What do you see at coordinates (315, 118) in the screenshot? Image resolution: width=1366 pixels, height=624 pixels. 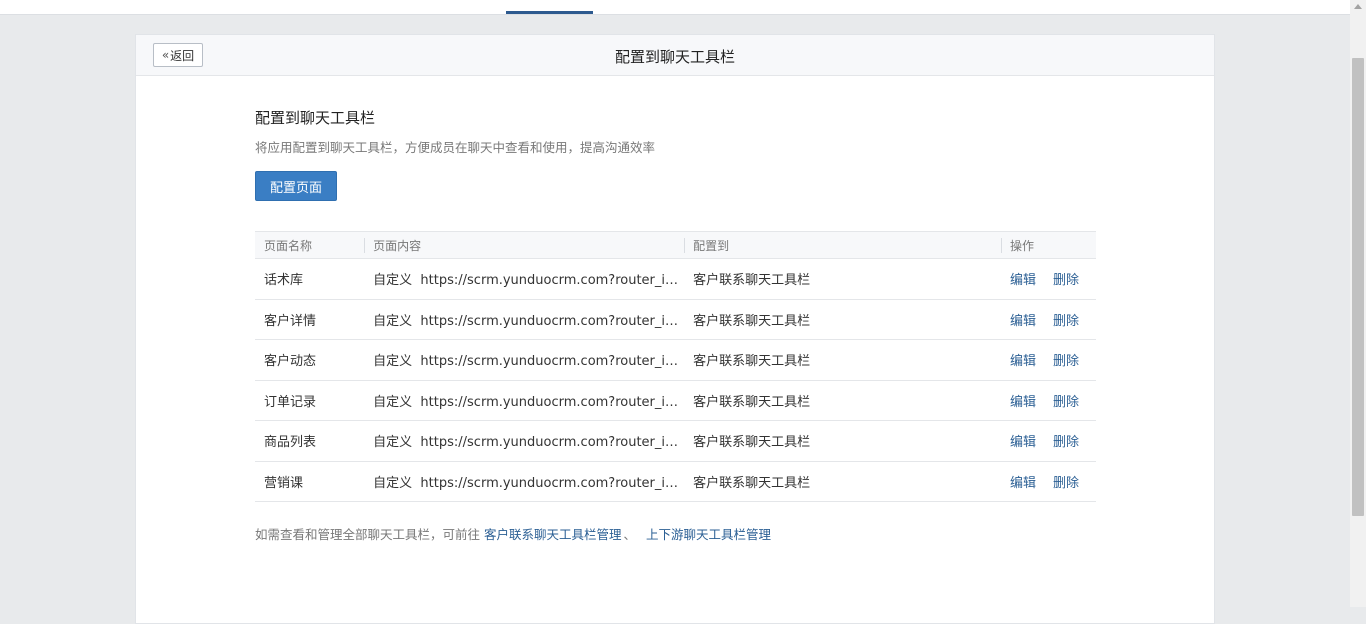 I see `section-title: 配置到聊天工具栏` at bounding box center [315, 118].